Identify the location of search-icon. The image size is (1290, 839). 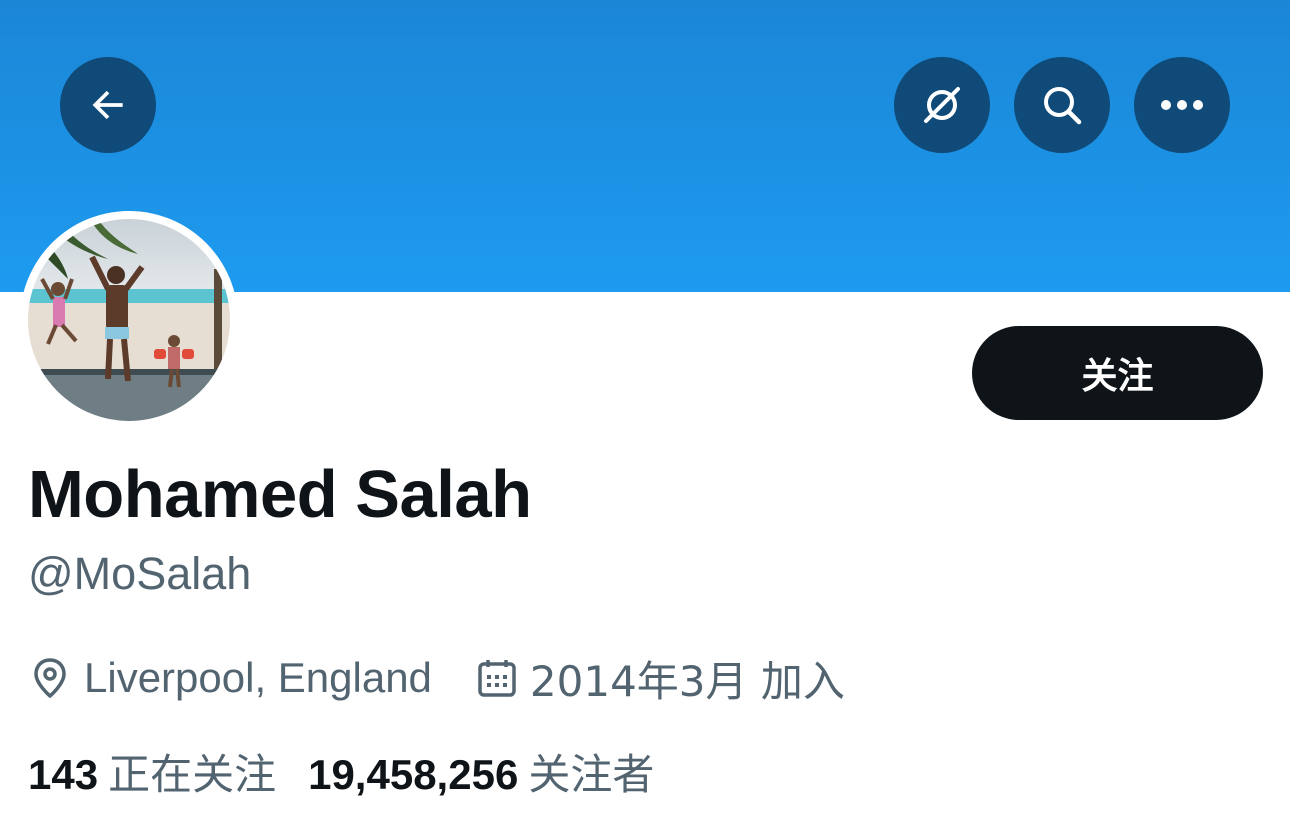
(1063, 106).